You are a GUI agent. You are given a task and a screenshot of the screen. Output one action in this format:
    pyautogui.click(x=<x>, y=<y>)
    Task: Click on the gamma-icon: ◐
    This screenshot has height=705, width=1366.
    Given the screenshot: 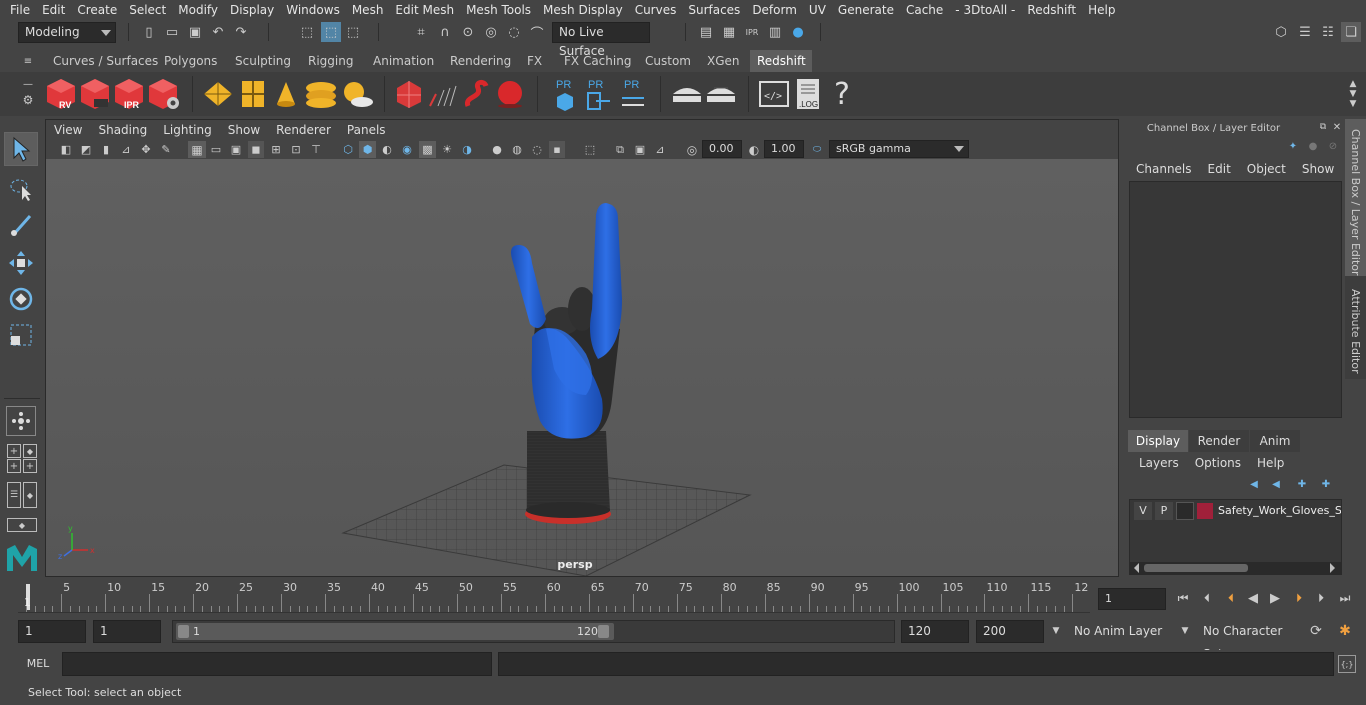 What is the action you would take?
    pyautogui.click(x=754, y=149)
    